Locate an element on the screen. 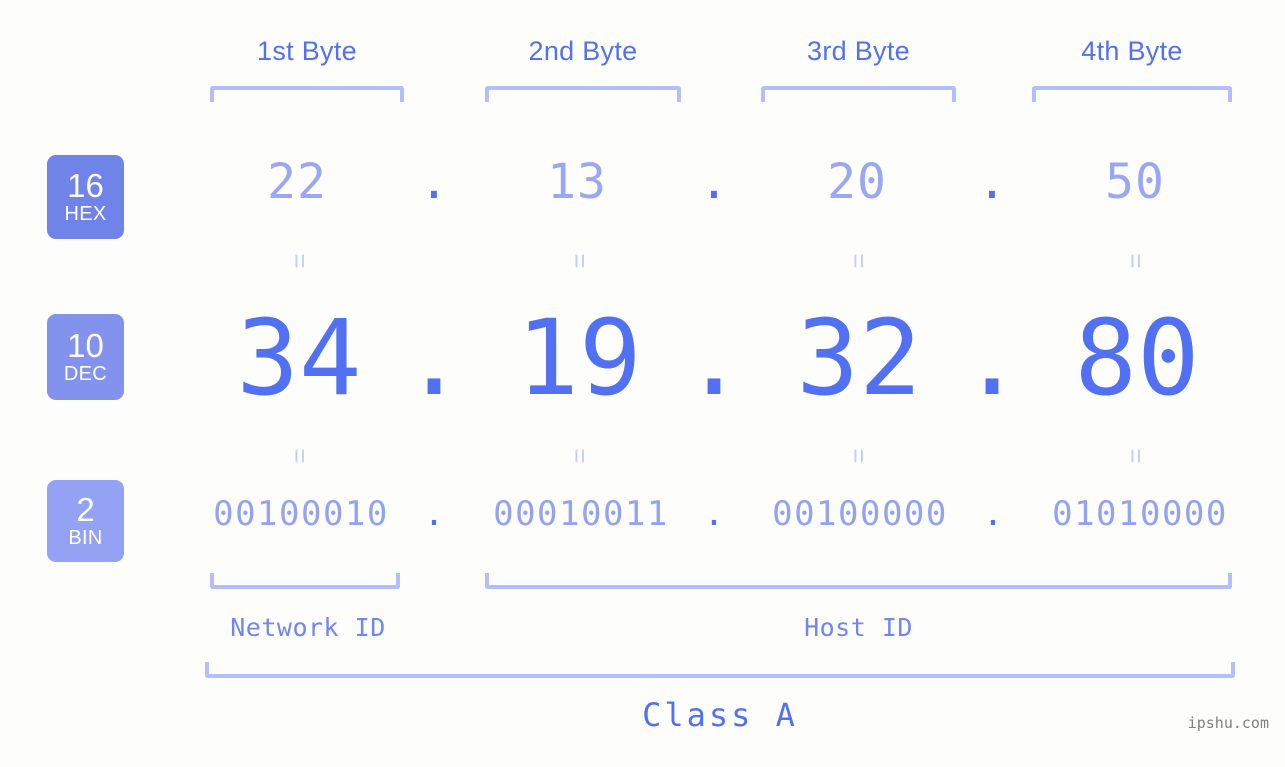  bin-octet-3: 00100000 is located at coordinates (860, 514).